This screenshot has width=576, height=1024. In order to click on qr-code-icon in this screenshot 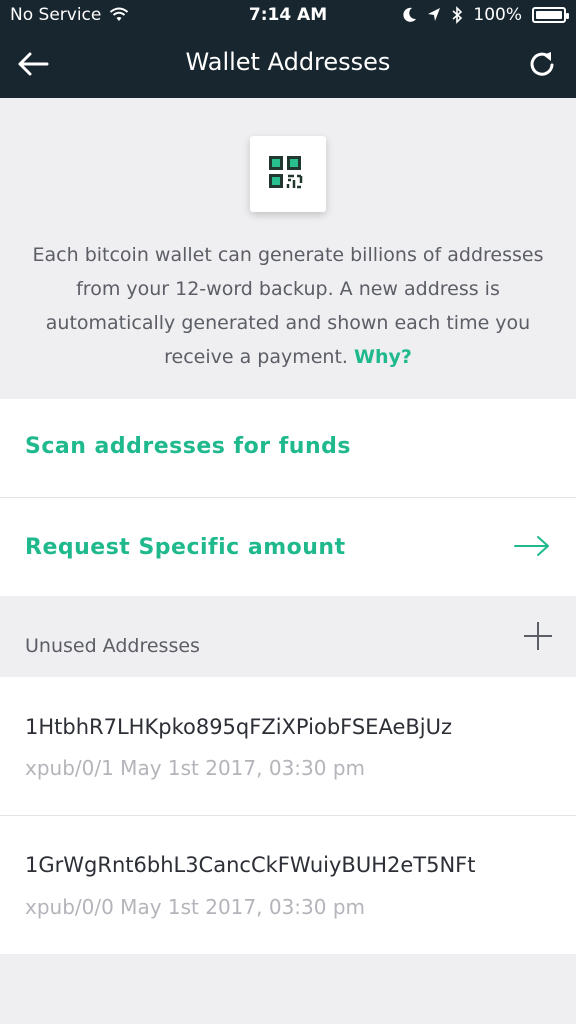, I will do `click(286, 172)`.